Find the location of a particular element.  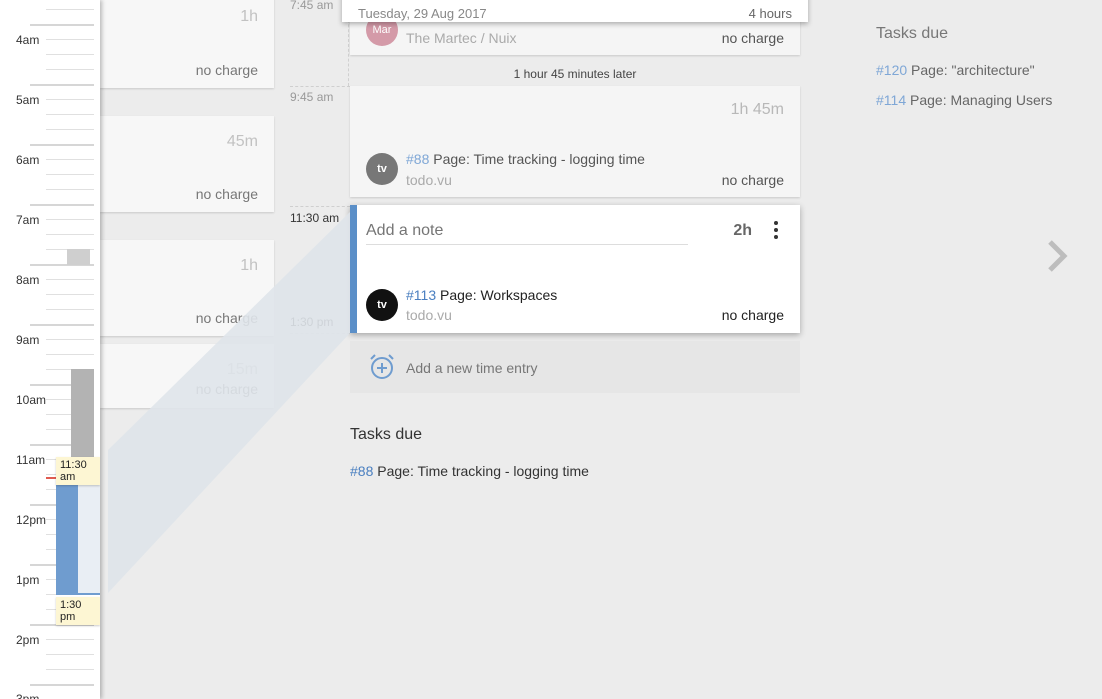

task-due-item: #120 Page: "architecture" is located at coordinates (955, 70).